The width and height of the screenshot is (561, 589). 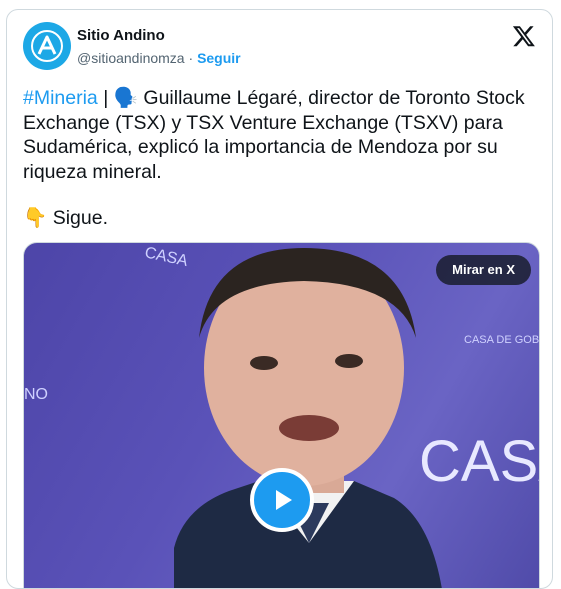 I want to click on pipe: |, so click(x=105, y=98).